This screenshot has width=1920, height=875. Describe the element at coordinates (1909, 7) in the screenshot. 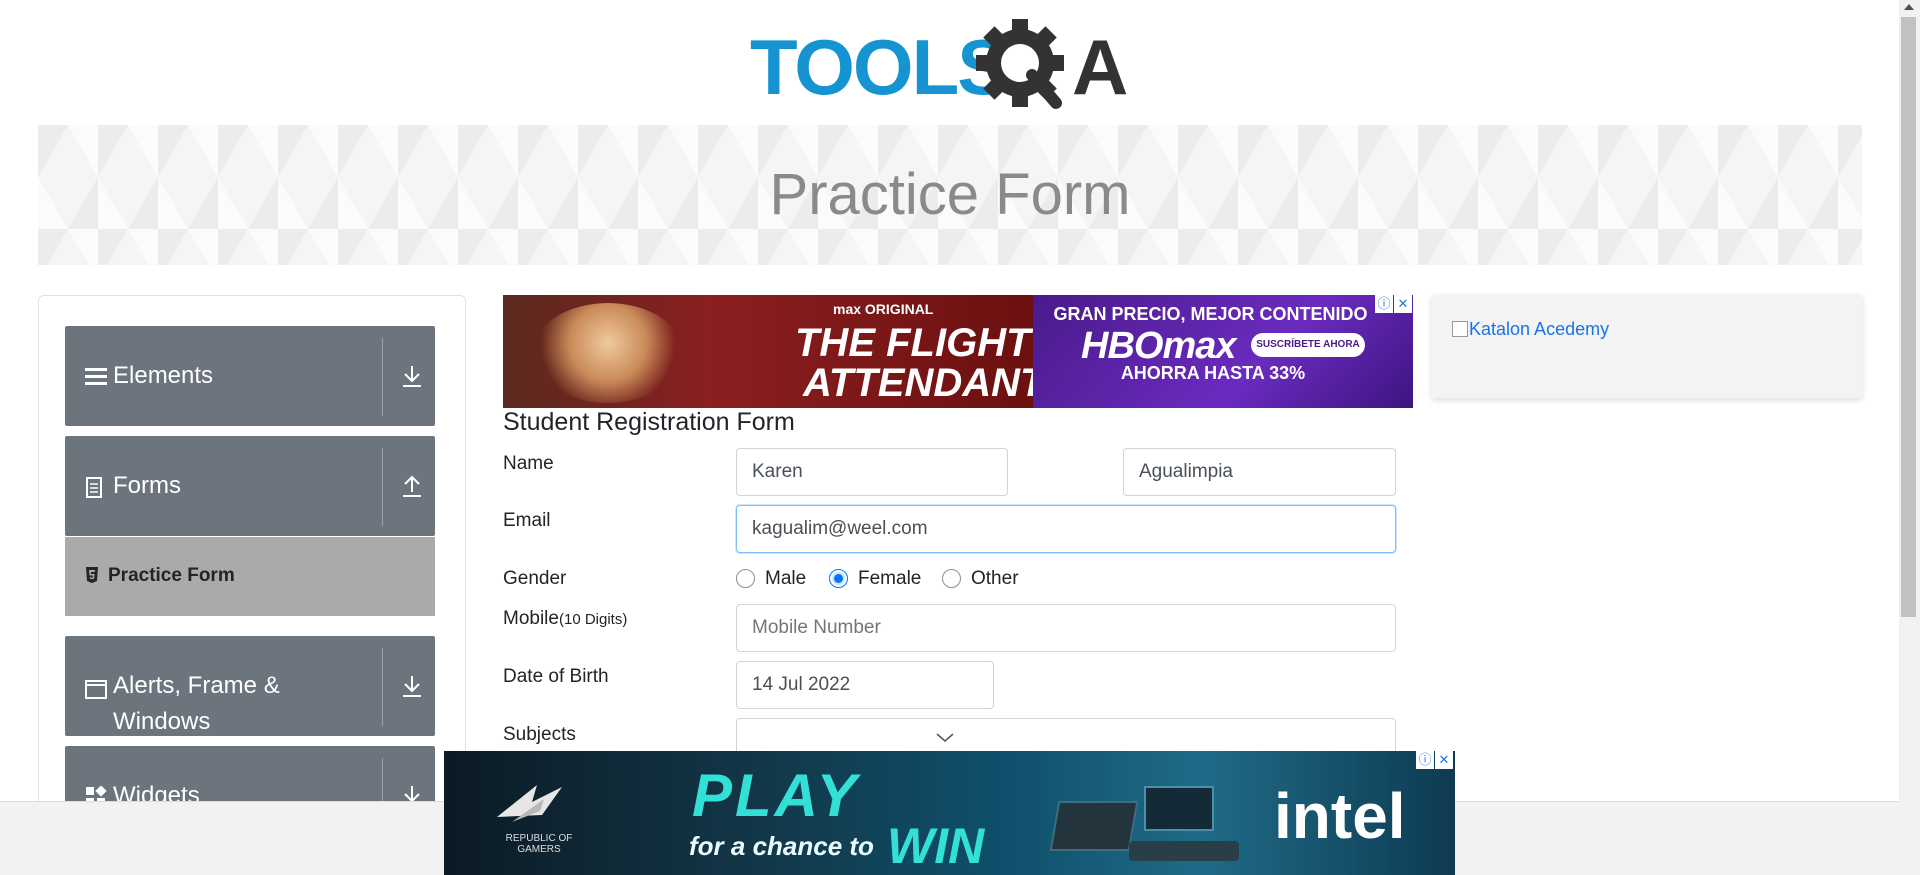

I see `scroll-up-arrow-icon` at that location.